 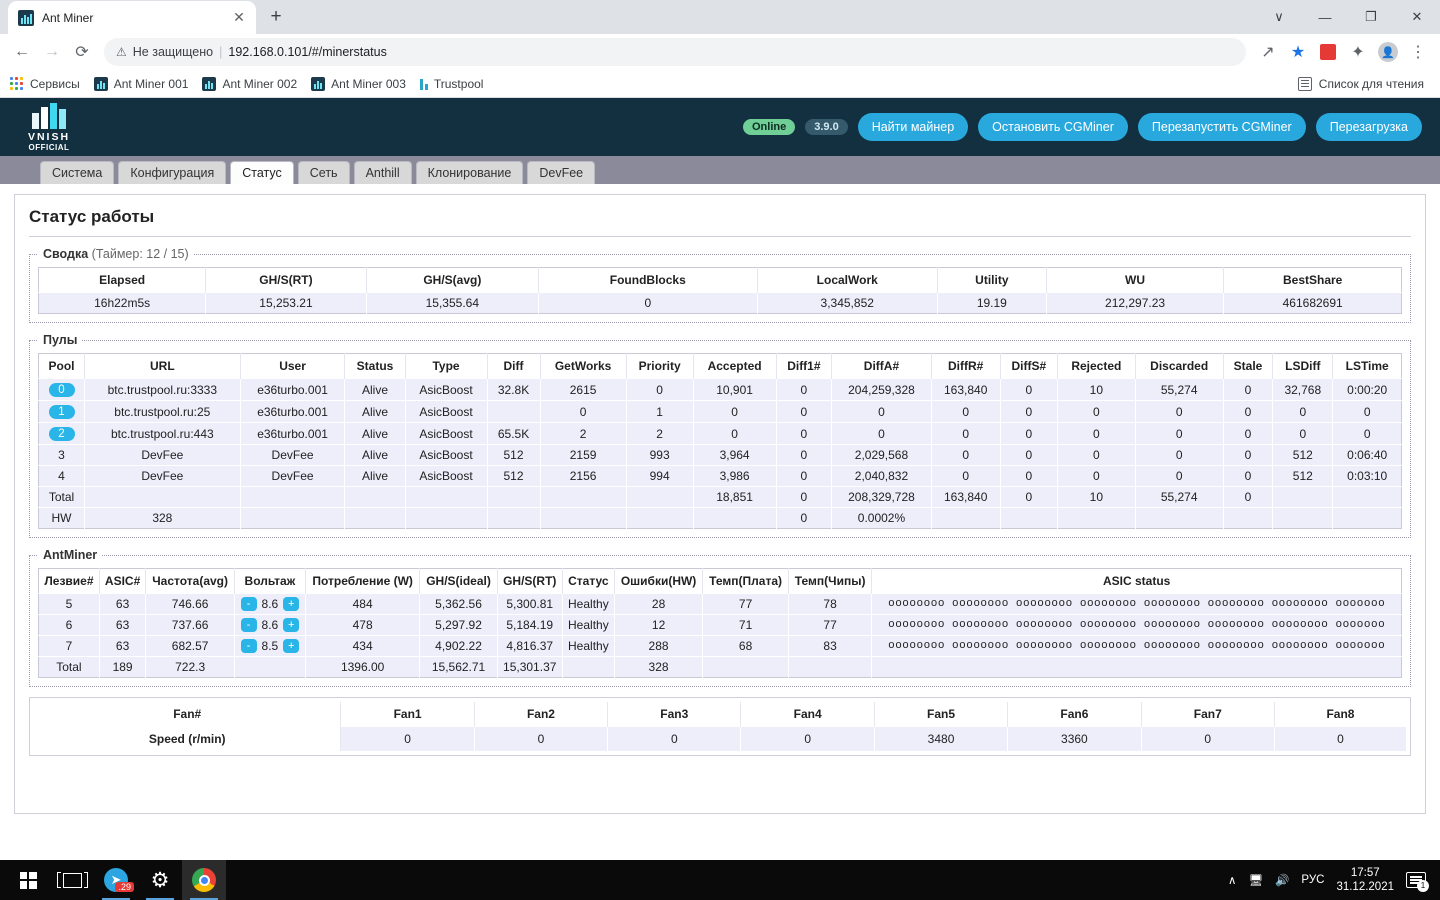 I want to click on stop-cgminer-button: Остановить CGMiner, so click(x=1053, y=127).